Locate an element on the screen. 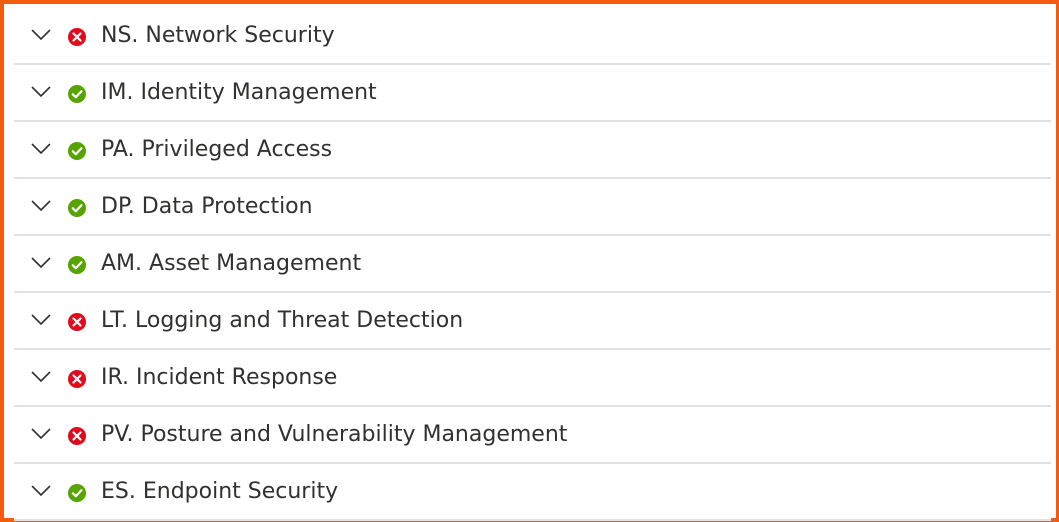 The image size is (1059, 522). section-row-pv: PV. Posture and Vulnerability Management is located at coordinates (532, 435).